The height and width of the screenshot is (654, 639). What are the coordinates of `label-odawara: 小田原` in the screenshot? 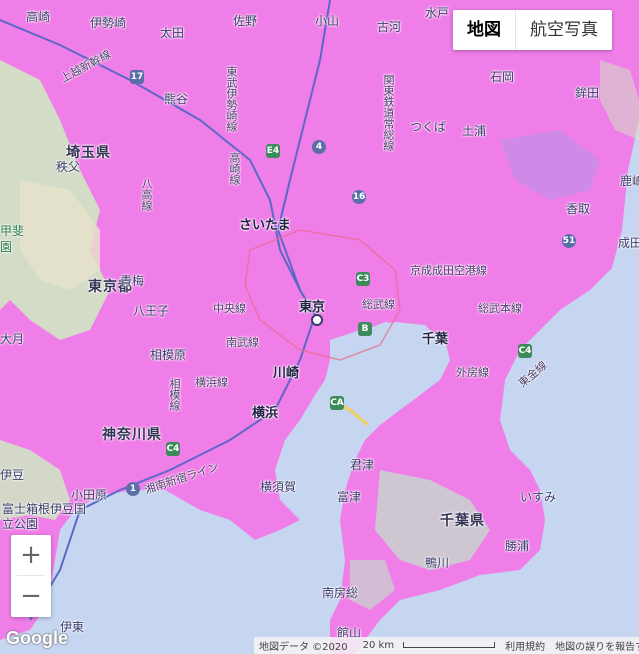 It's located at (89, 495).